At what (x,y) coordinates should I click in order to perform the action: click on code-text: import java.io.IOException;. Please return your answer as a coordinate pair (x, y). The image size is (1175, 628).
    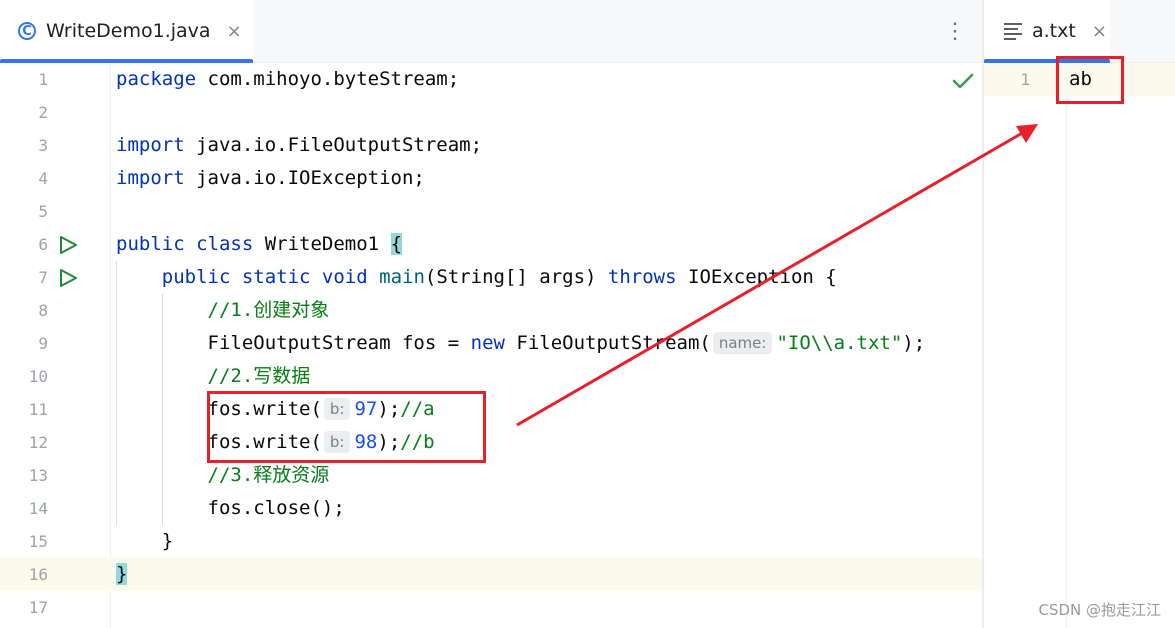
    Looking at the image, I should click on (270, 178).